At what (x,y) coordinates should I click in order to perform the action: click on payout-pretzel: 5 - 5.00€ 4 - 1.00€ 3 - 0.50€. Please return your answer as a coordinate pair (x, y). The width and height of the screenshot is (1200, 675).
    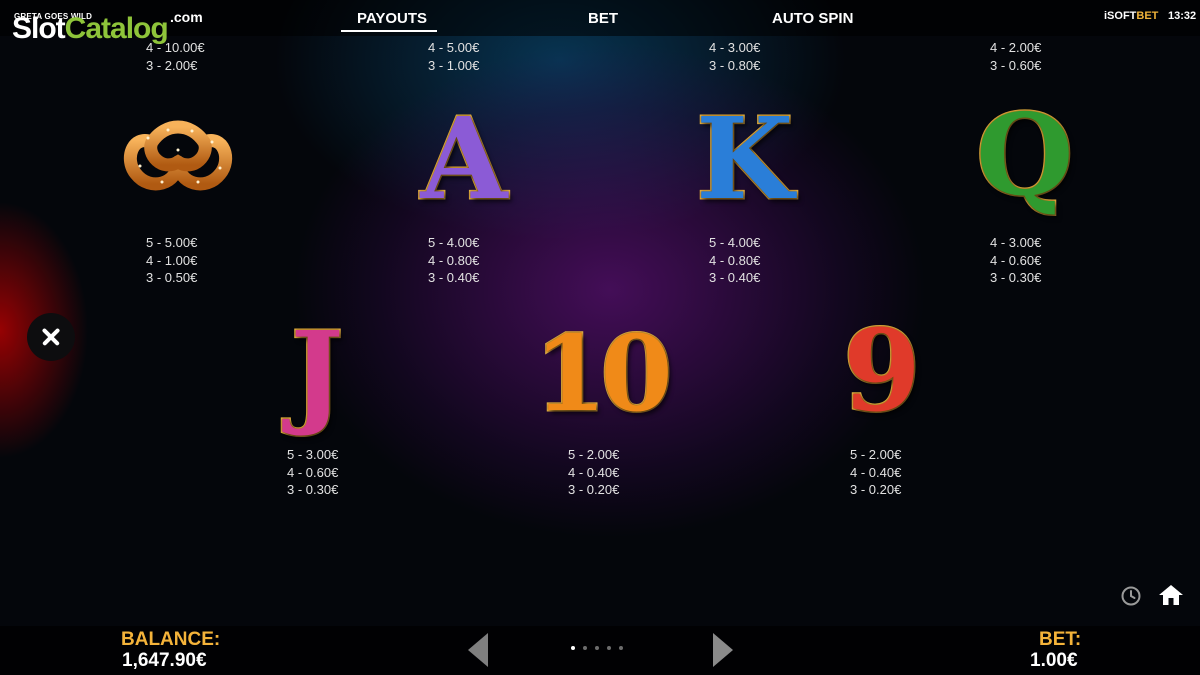
    Looking at the image, I should click on (171, 260).